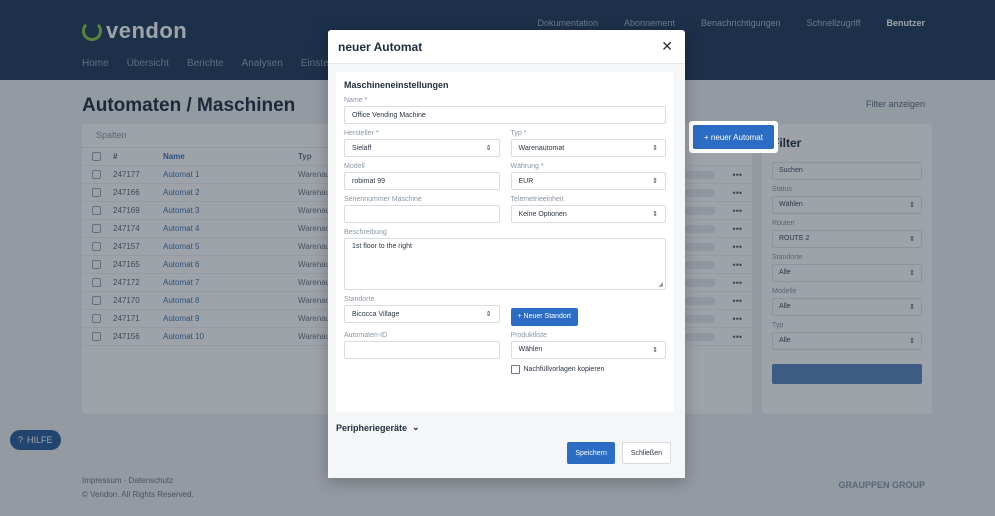  I want to click on new-location-label: + Neuer Standort, so click(544, 316).